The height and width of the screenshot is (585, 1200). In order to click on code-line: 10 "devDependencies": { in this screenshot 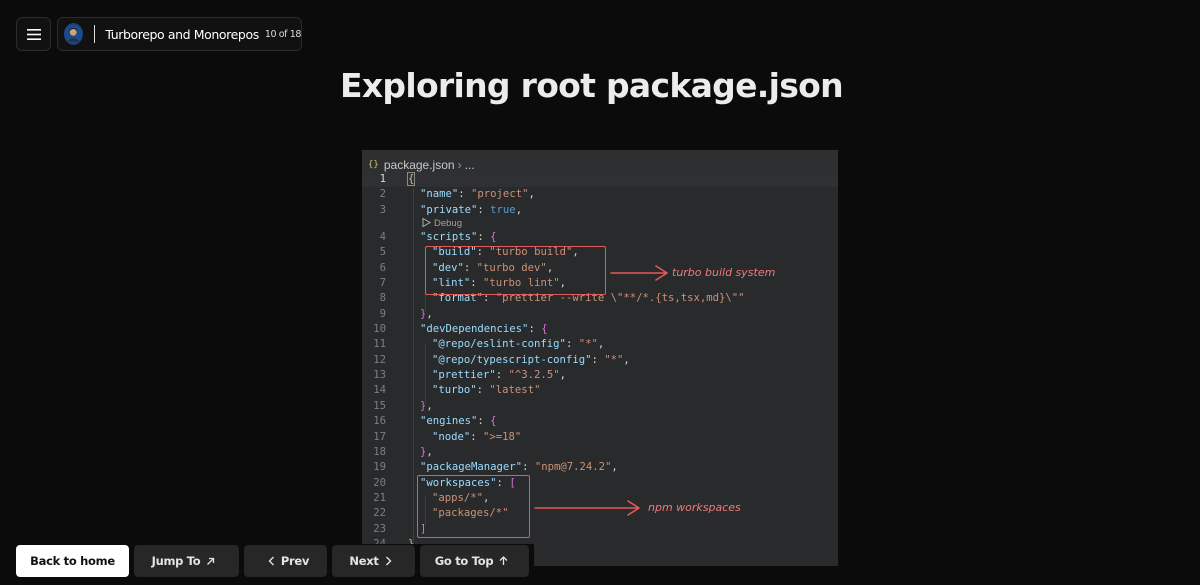, I will do `click(460, 329)`.